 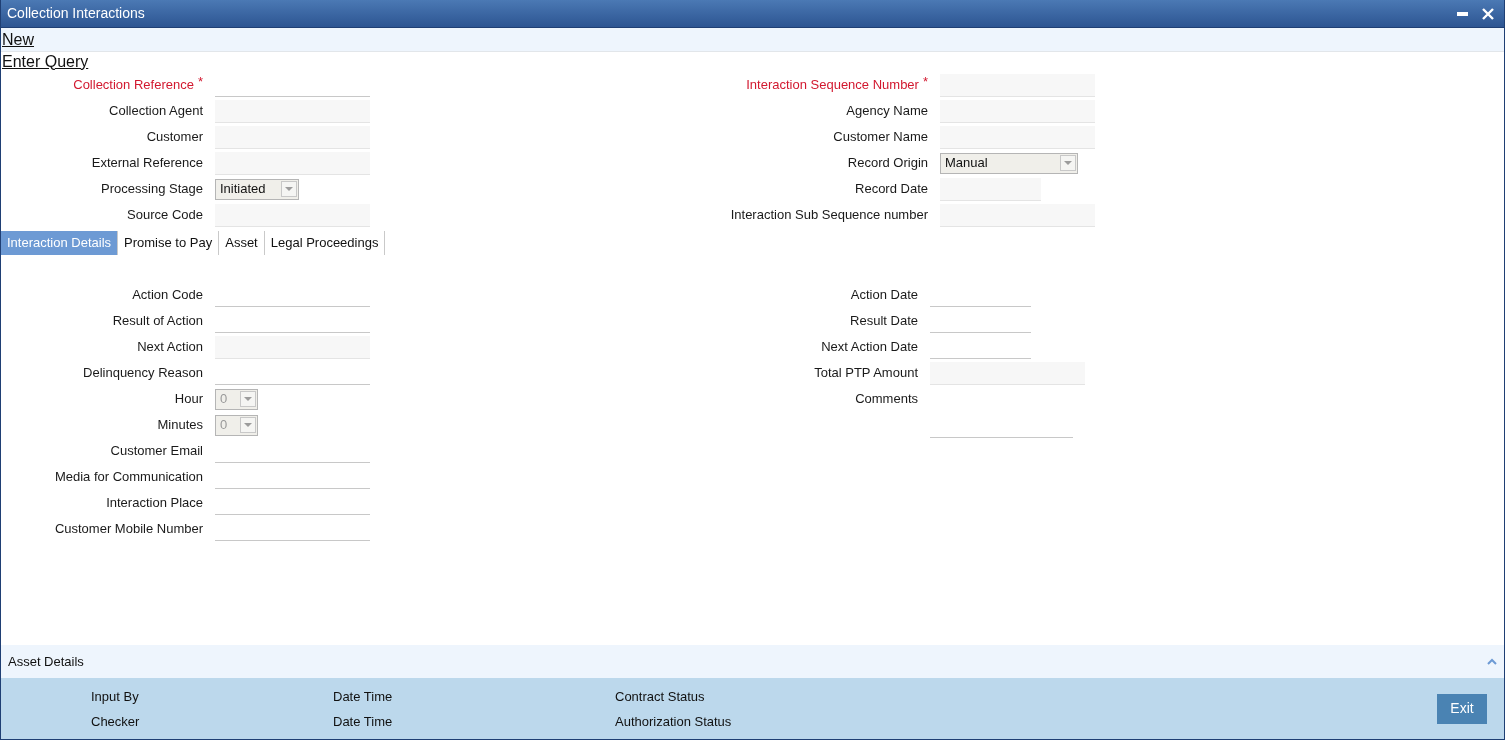 What do you see at coordinates (1492, 661) in the screenshot?
I see `collapse-icon` at bounding box center [1492, 661].